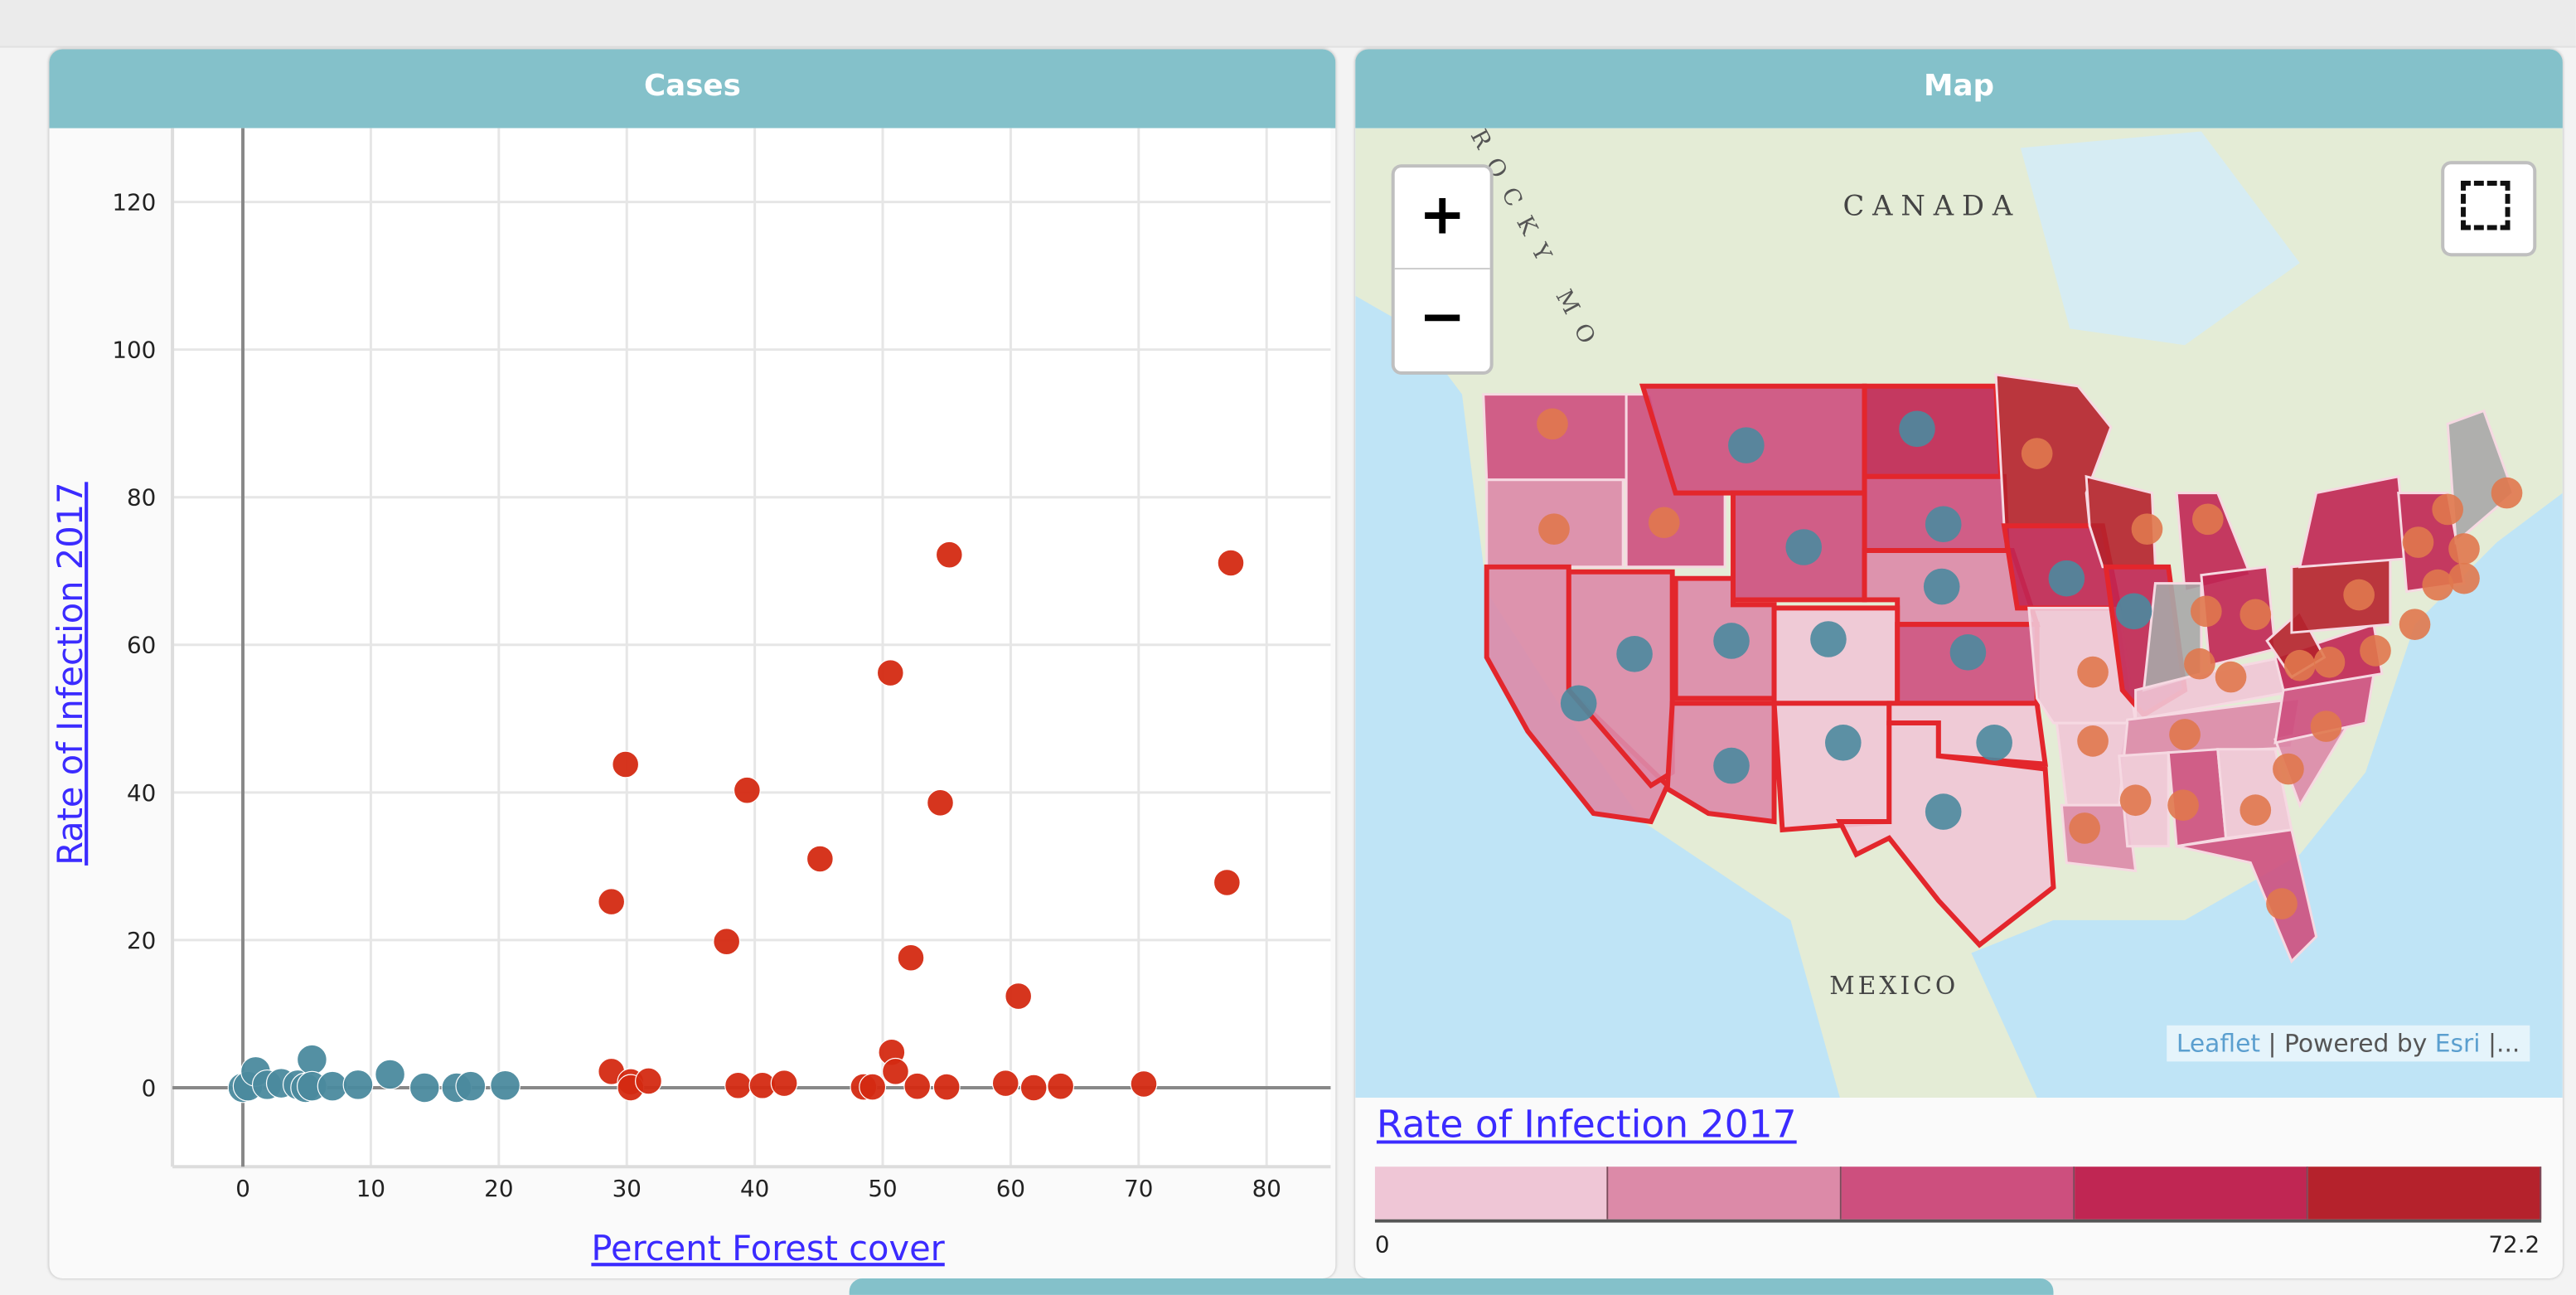 The width and height of the screenshot is (2576, 1295). I want to click on map-label-mexico: MEXICO, so click(1894, 986).